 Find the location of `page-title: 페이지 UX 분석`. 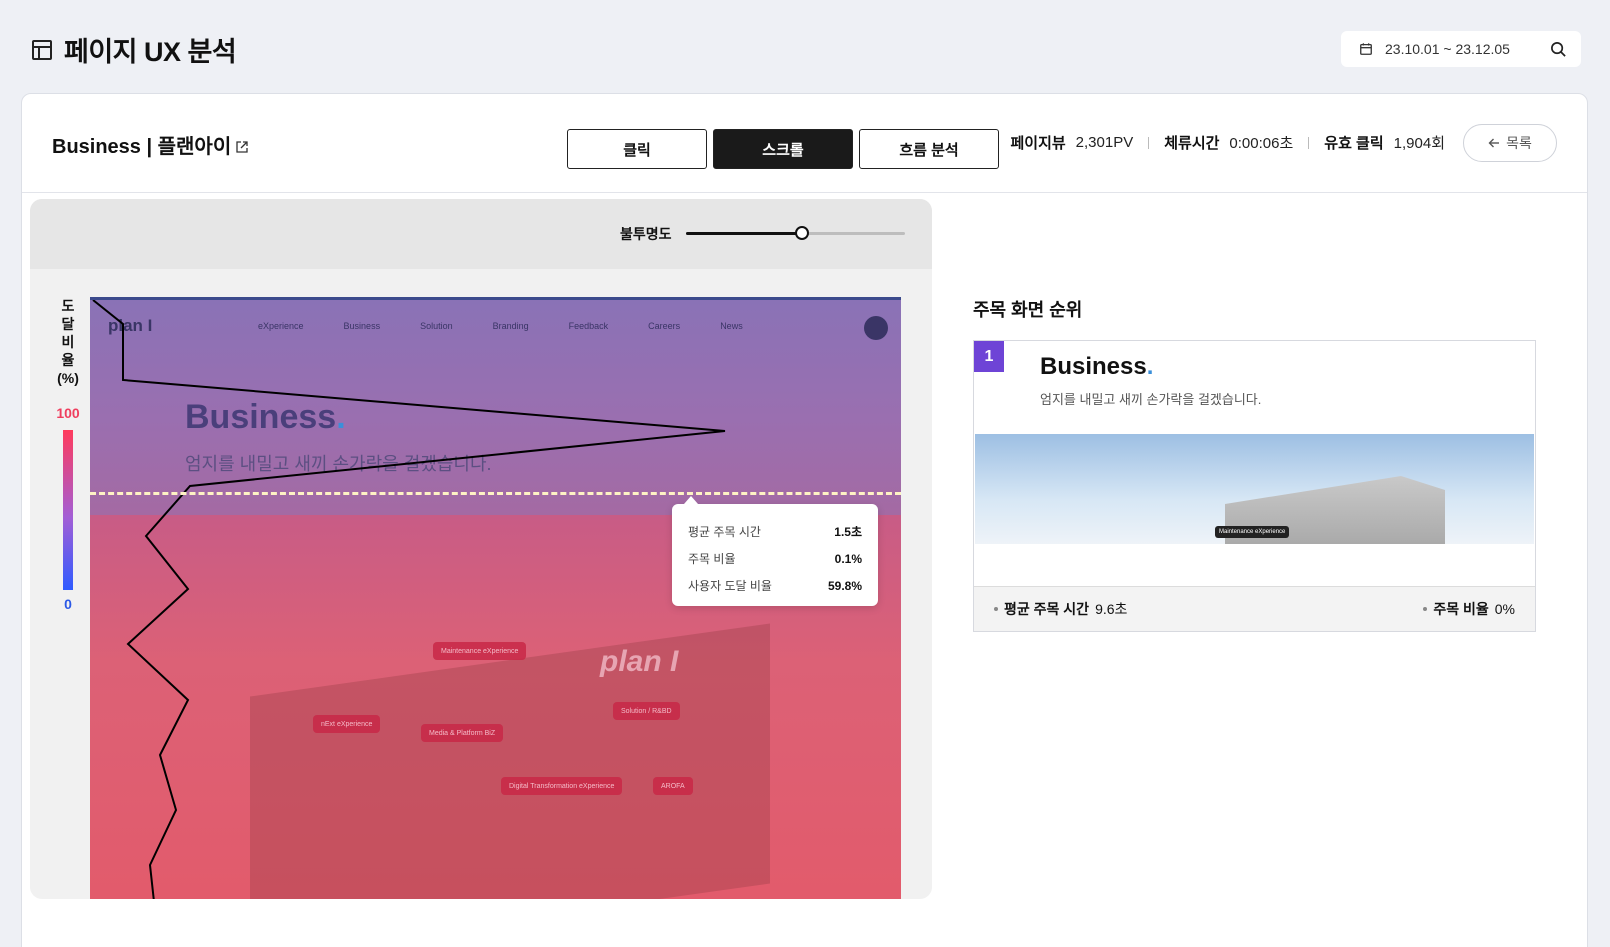

page-title: 페이지 UX 분석 is located at coordinates (133, 49).